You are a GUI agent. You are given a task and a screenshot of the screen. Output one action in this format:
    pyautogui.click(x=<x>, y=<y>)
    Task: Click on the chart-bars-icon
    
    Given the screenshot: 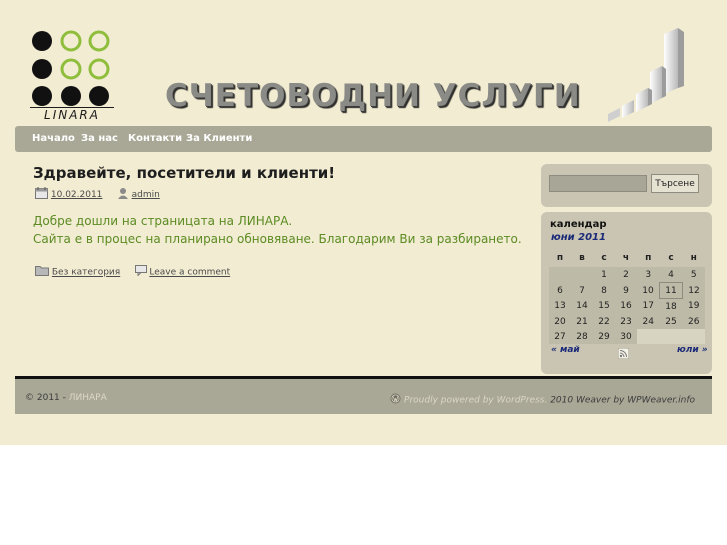 What is the action you would take?
    pyautogui.click(x=648, y=74)
    